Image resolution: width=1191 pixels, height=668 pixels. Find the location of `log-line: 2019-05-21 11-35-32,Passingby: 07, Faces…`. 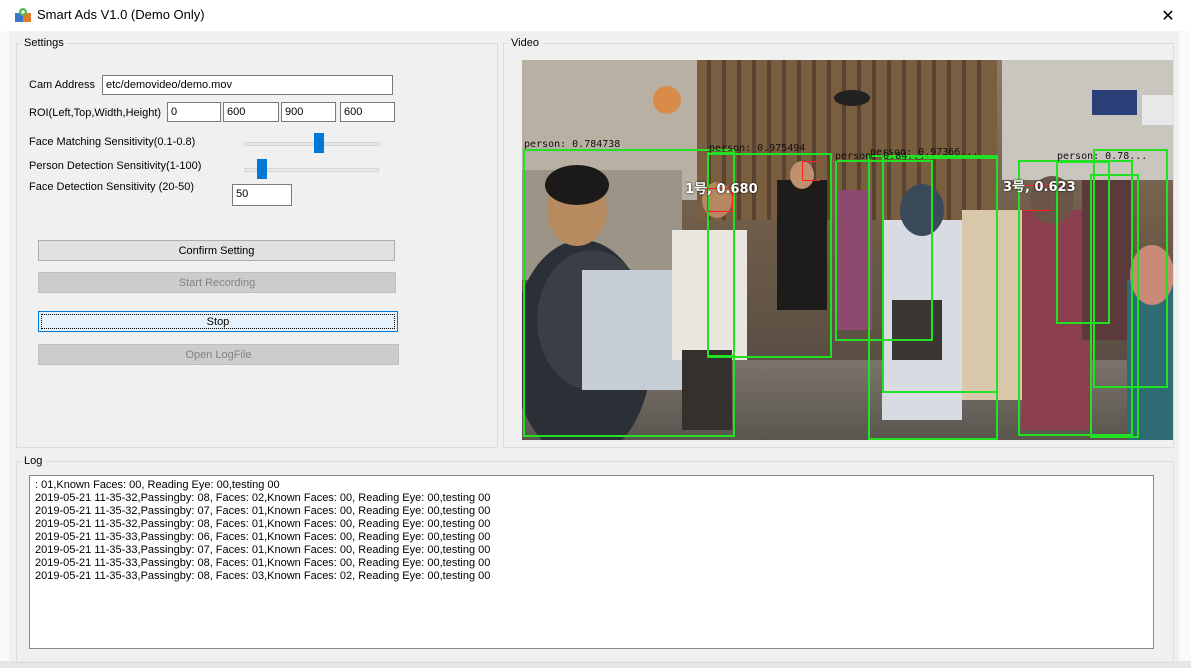

log-line: 2019-05-21 11-35-32,Passingby: 07, Faces… is located at coordinates (263, 511).